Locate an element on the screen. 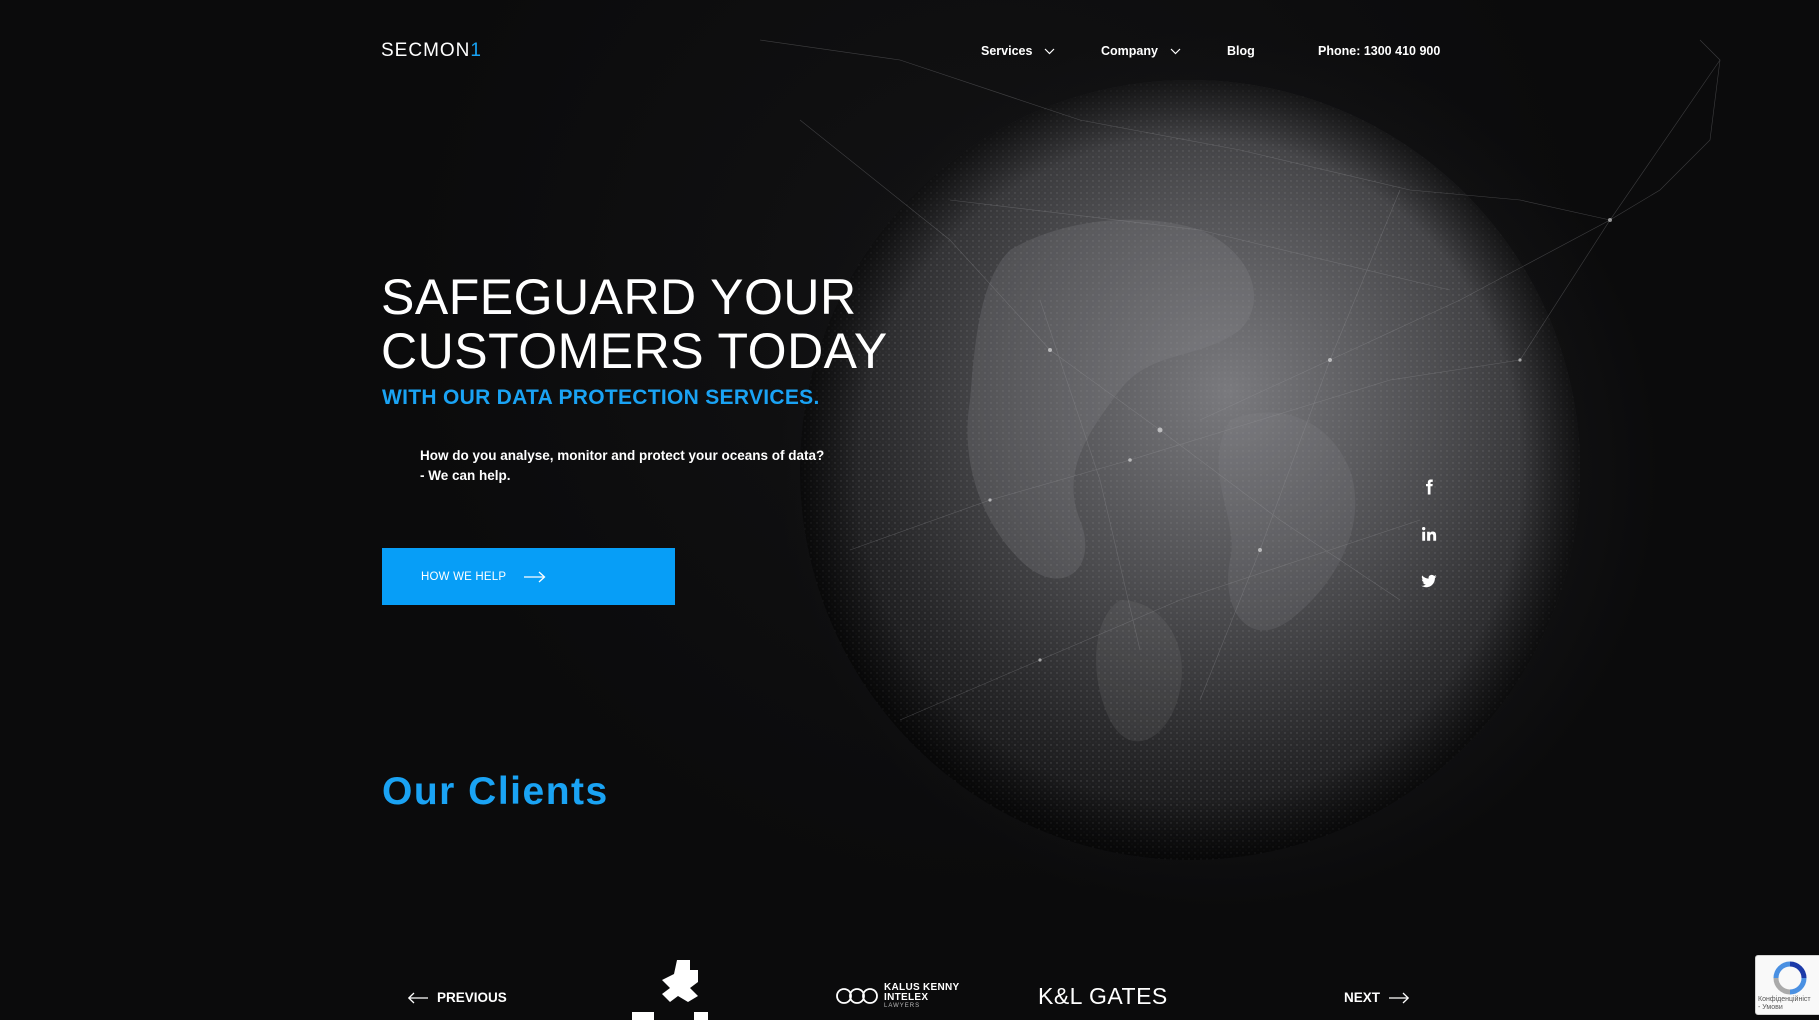  how-we-help-button: HOW WE HELP is located at coordinates (528, 576).